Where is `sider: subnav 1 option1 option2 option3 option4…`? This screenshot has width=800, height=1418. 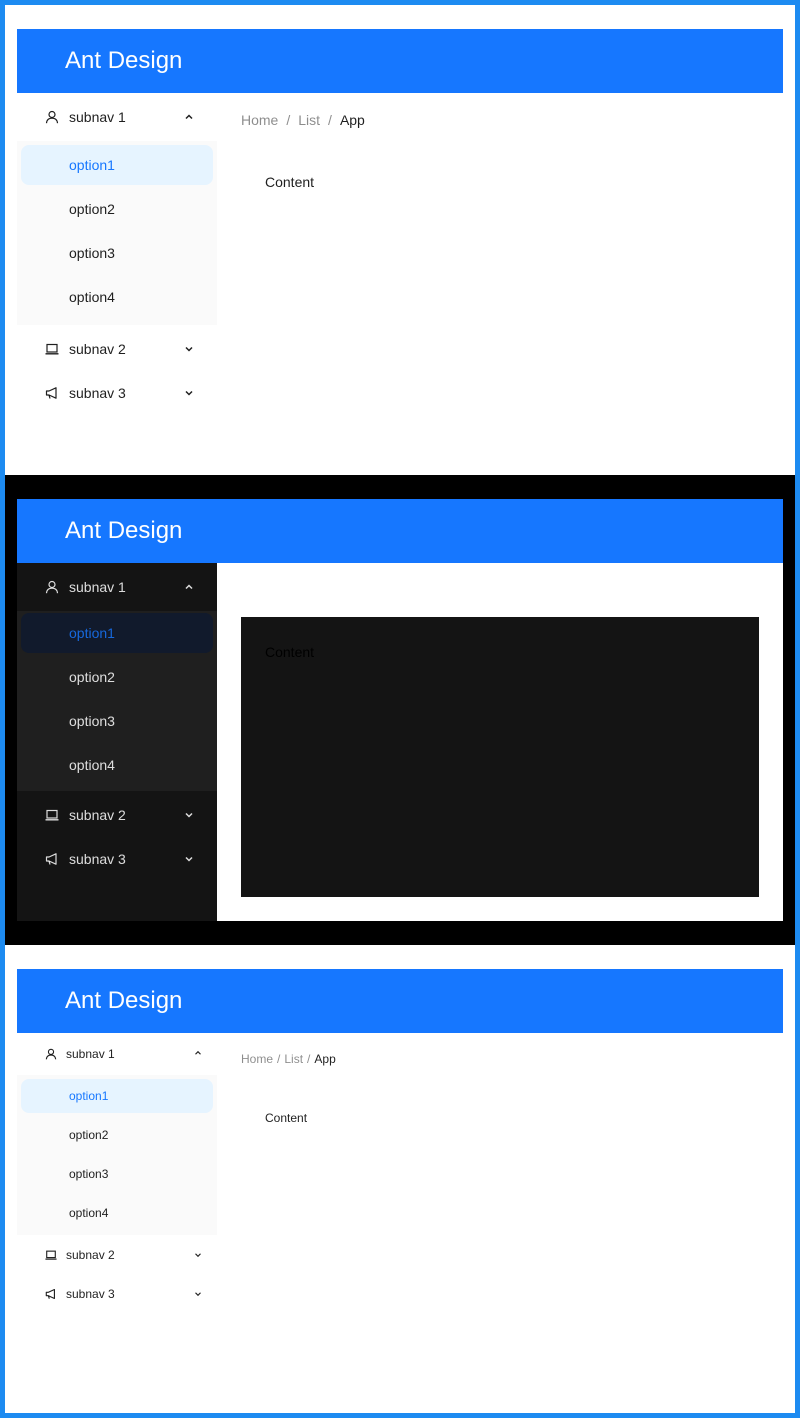
sider: subnav 1 option1 option2 option3 option4… is located at coordinates (117, 742).